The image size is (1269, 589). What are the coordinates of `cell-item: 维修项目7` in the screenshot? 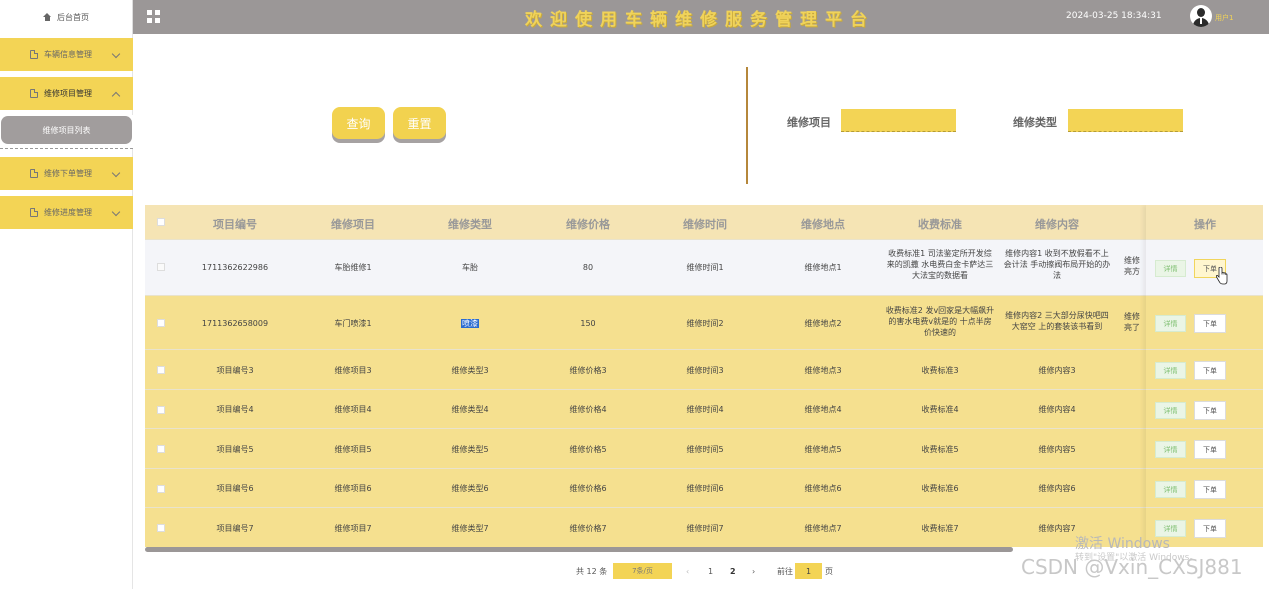 It's located at (353, 528).